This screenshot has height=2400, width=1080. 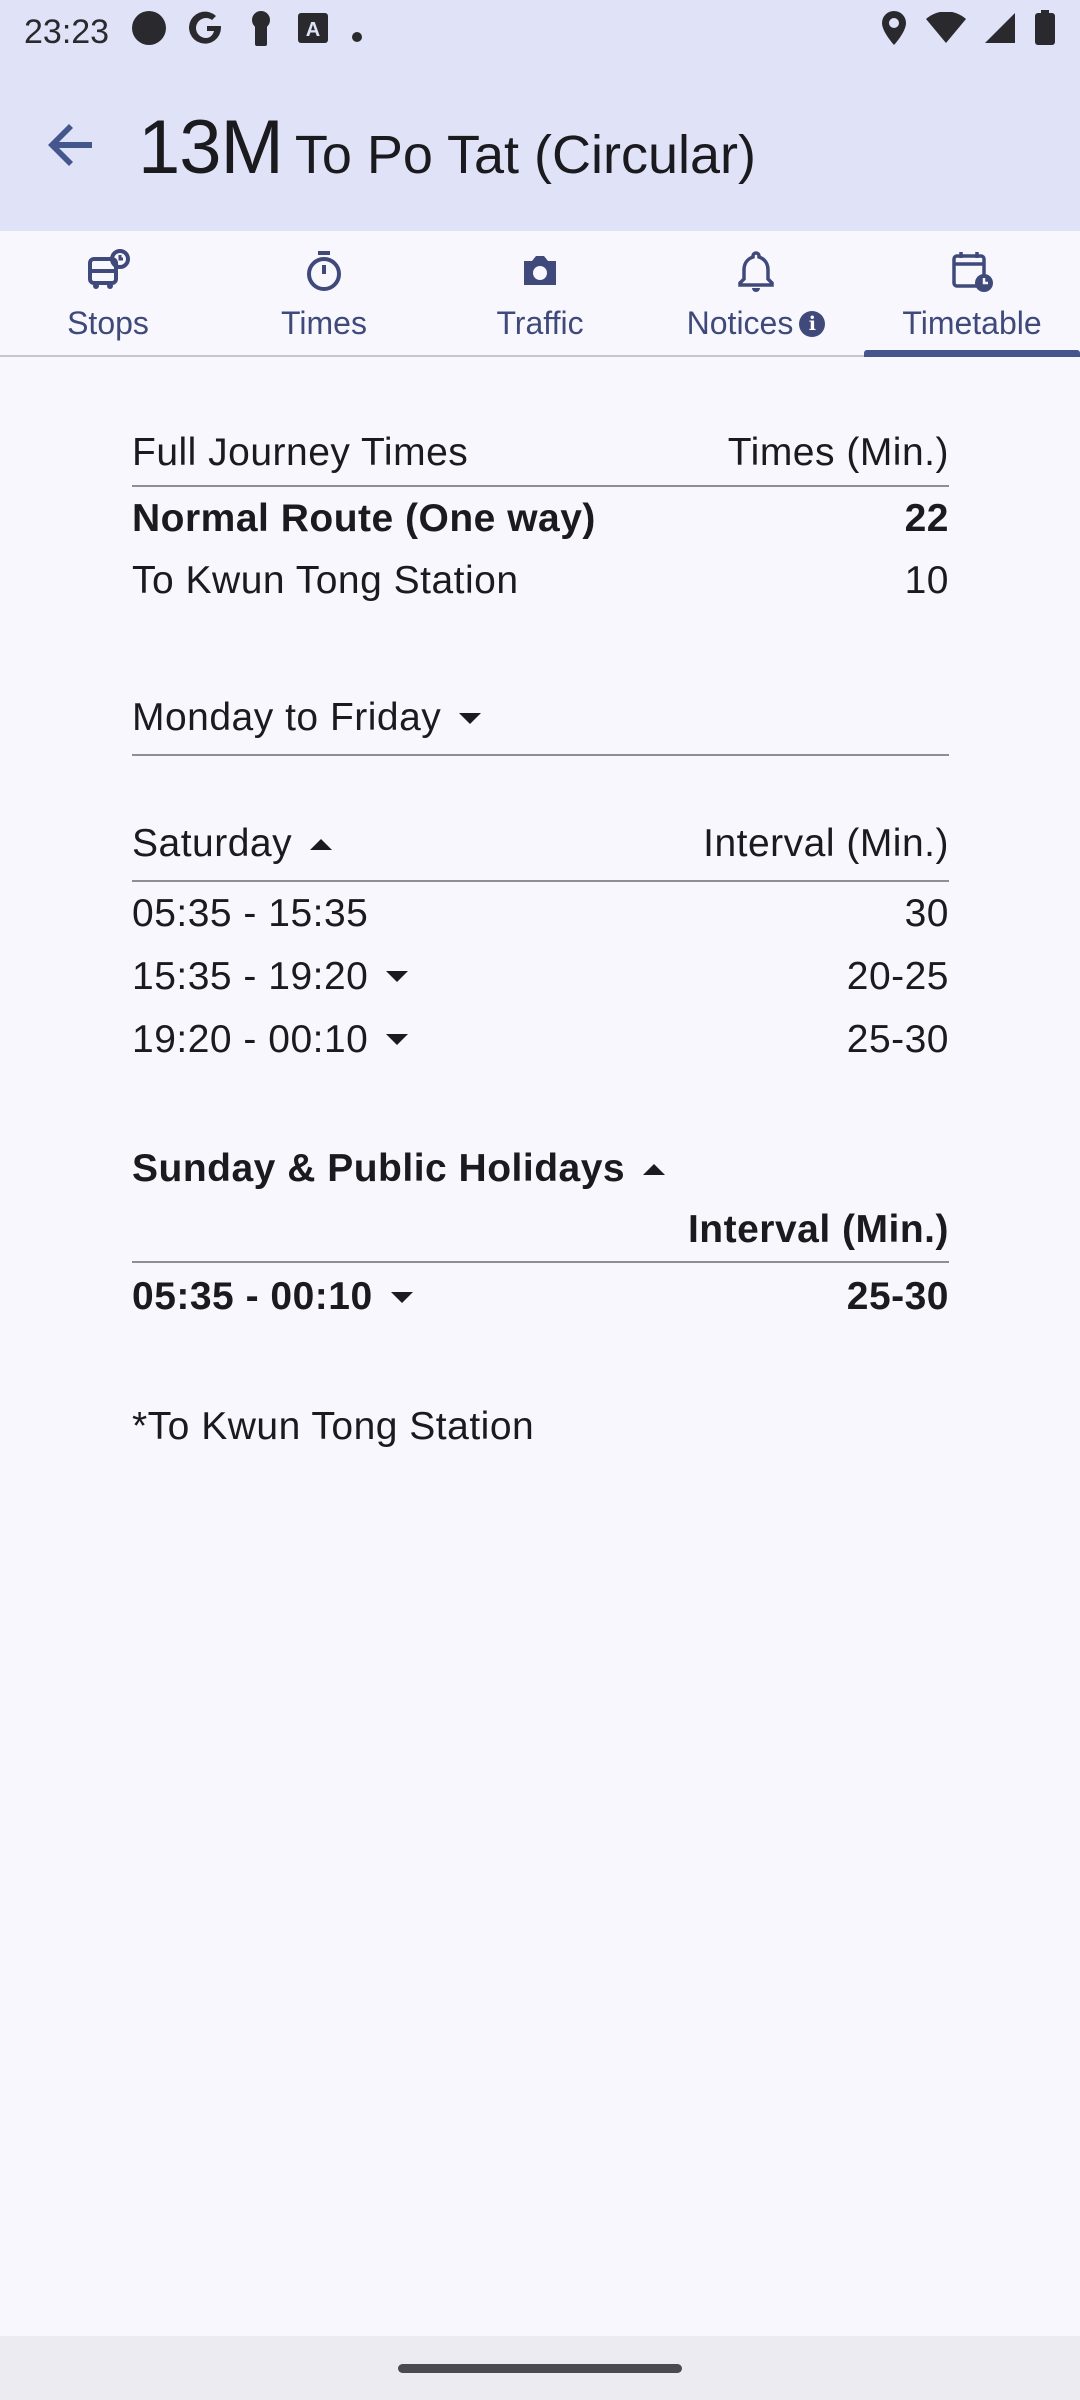 What do you see at coordinates (287, 717) in the screenshot?
I see `weekday-label: Monday to Friday` at bounding box center [287, 717].